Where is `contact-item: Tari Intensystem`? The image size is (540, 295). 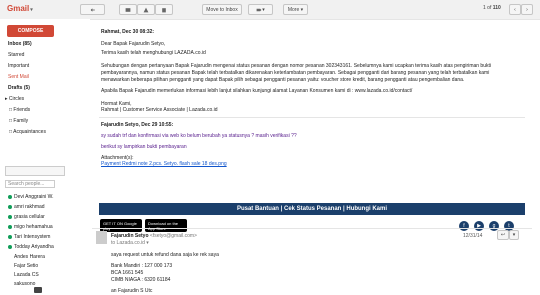
contact-item: Tari Intensystem is located at coordinates (29, 237).